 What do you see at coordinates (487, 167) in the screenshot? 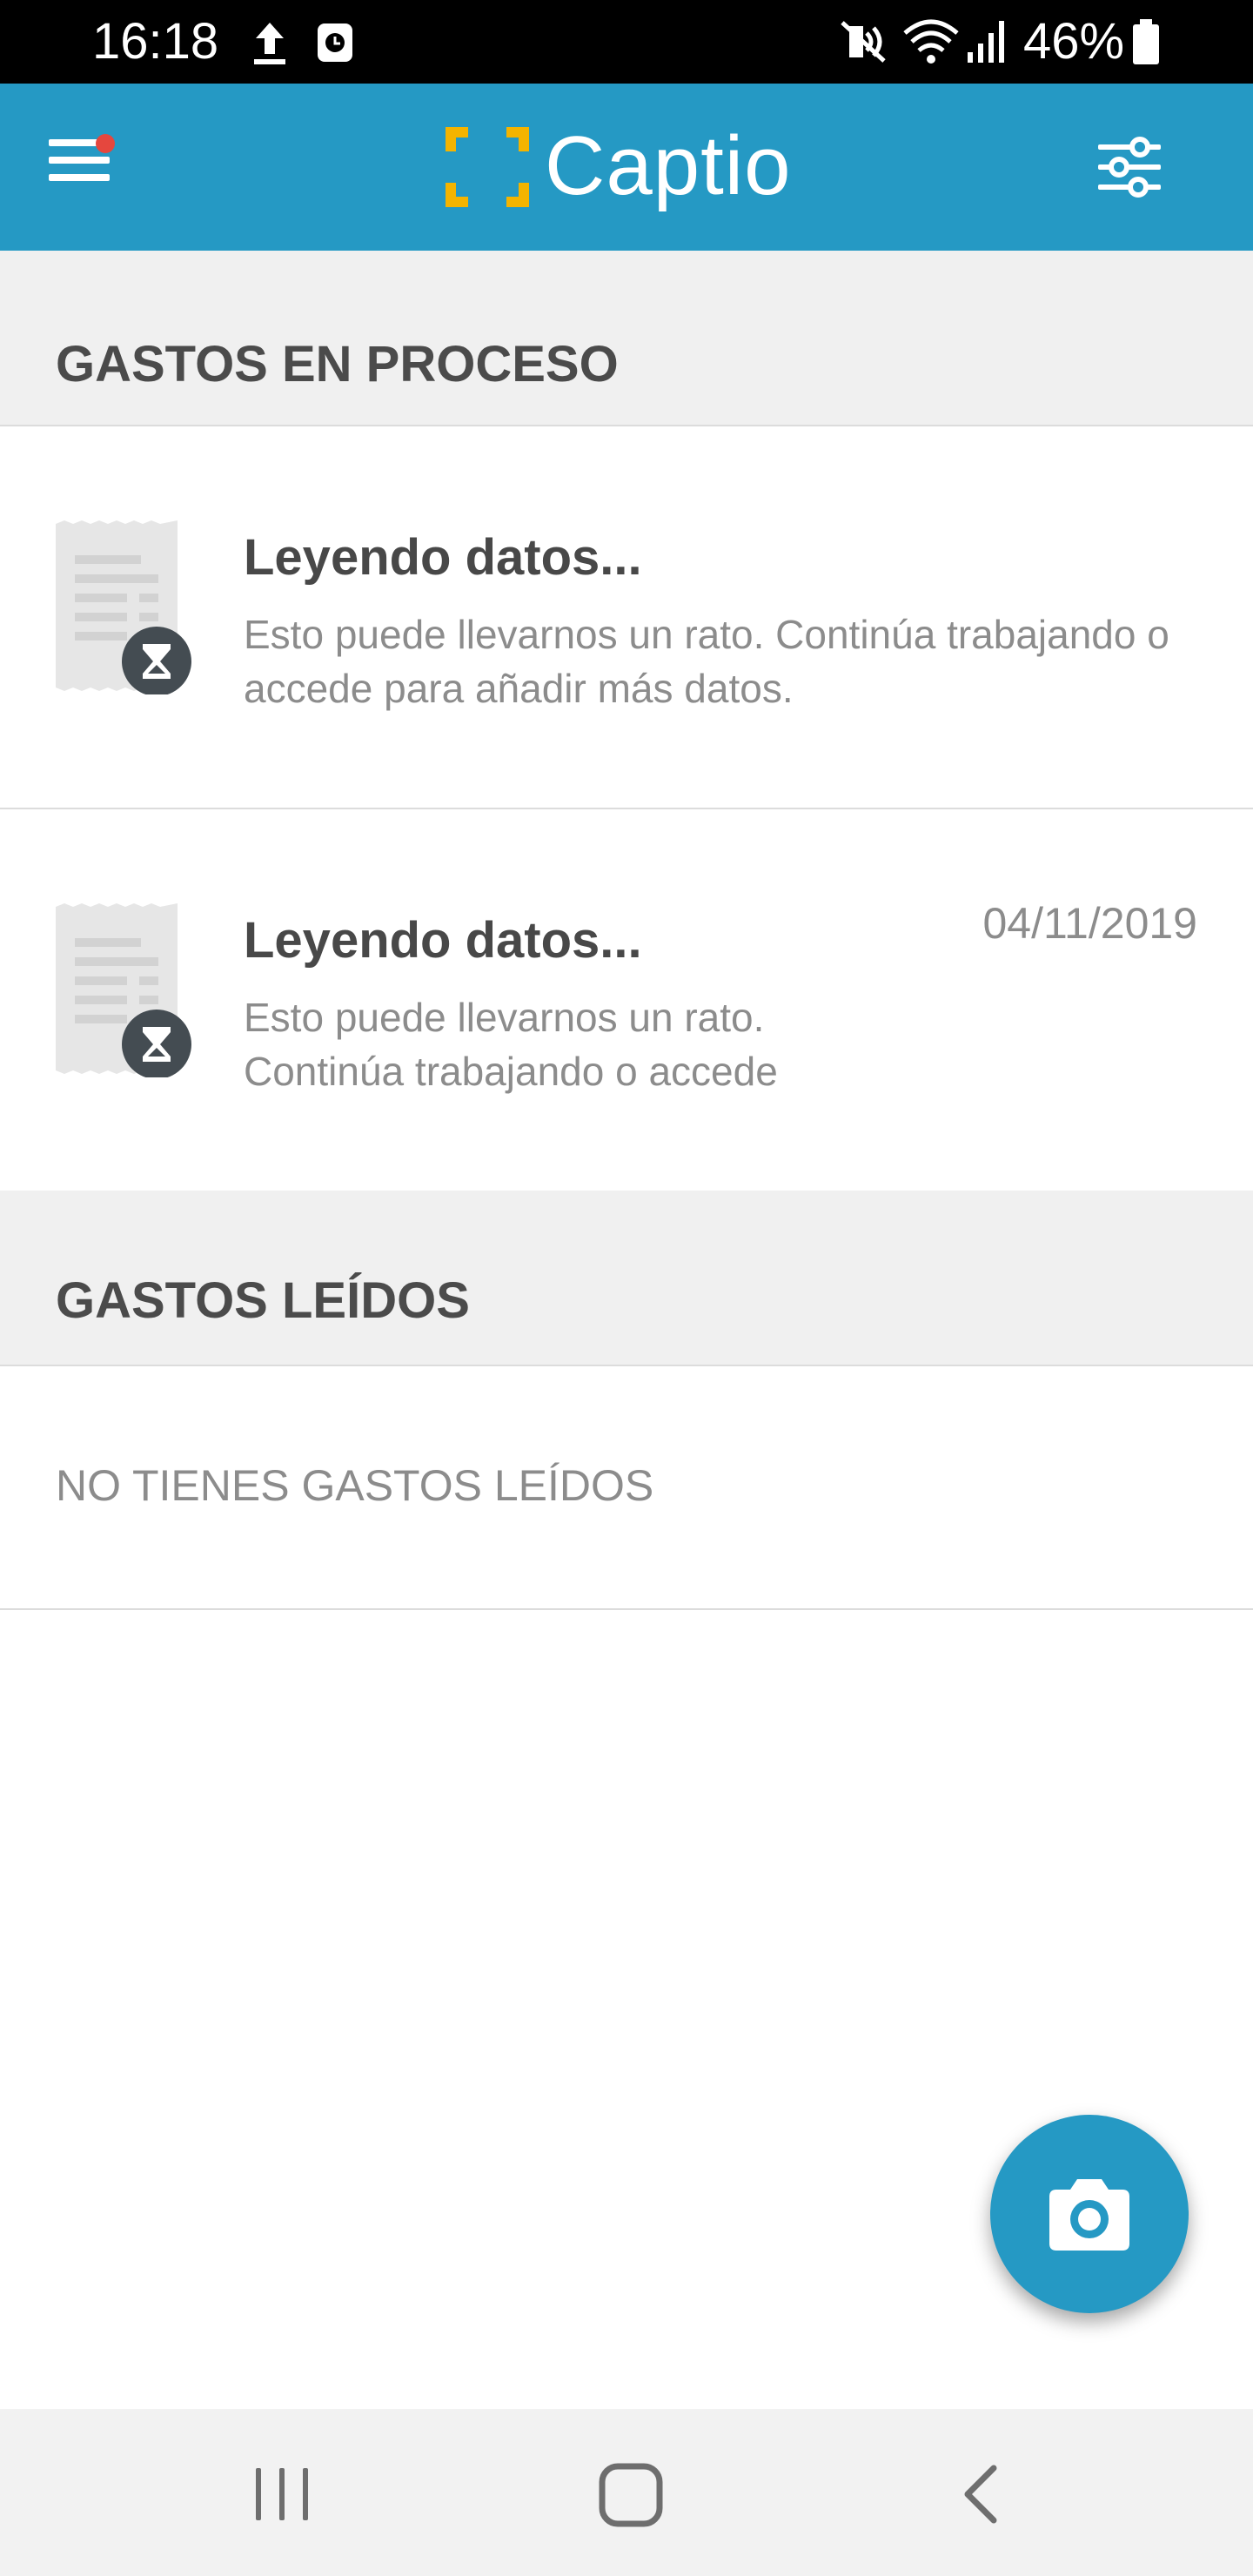
I see `captio-logo-icon` at bounding box center [487, 167].